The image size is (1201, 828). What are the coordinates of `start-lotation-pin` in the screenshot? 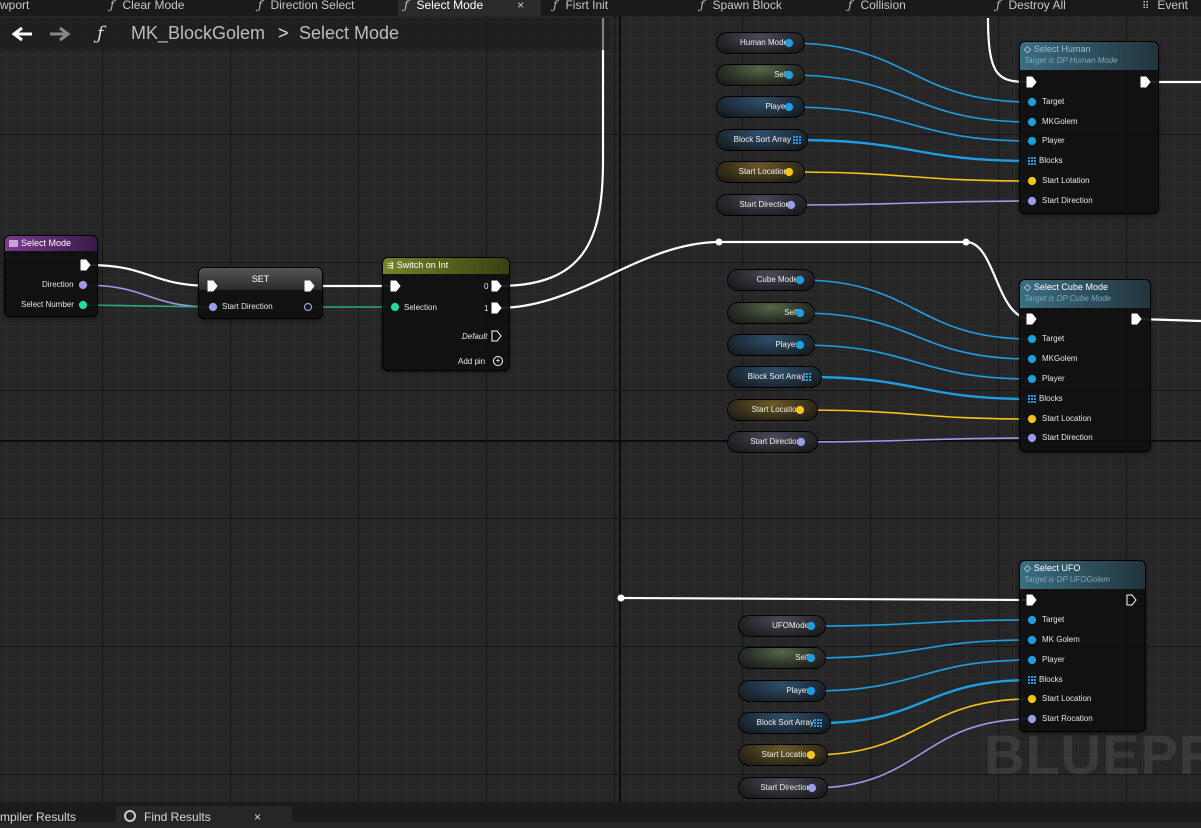 It's located at (1032, 181).